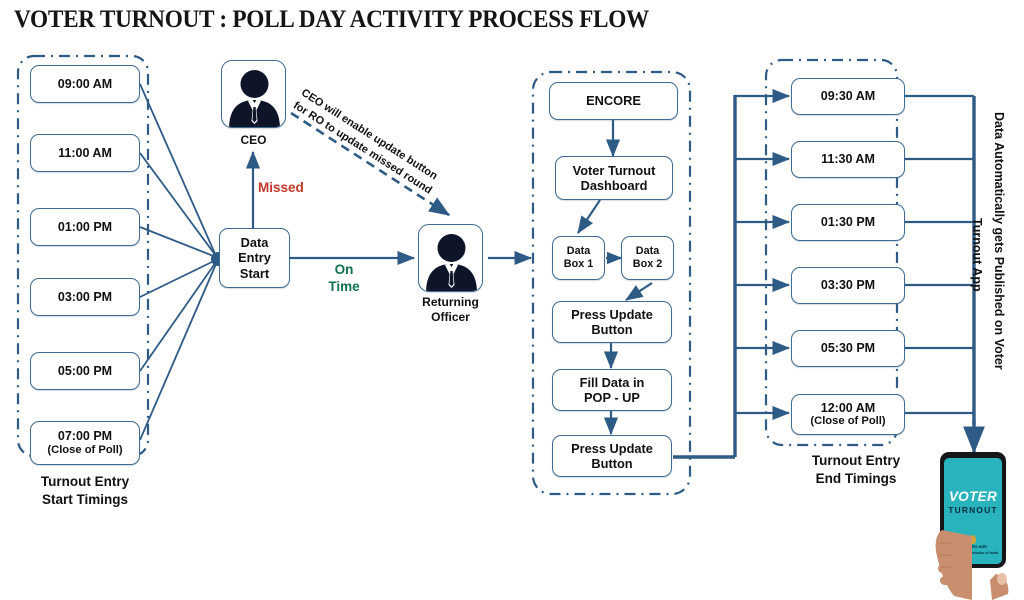 The width and height of the screenshot is (1024, 600). I want to click on press-update-2-line1: Press Update, so click(612, 448).